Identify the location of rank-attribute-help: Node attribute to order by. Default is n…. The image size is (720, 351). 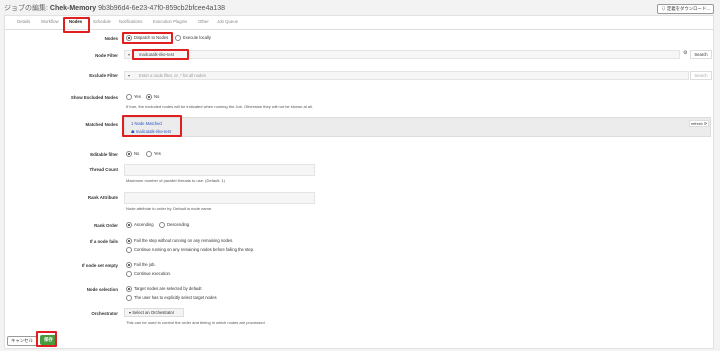
(169, 208).